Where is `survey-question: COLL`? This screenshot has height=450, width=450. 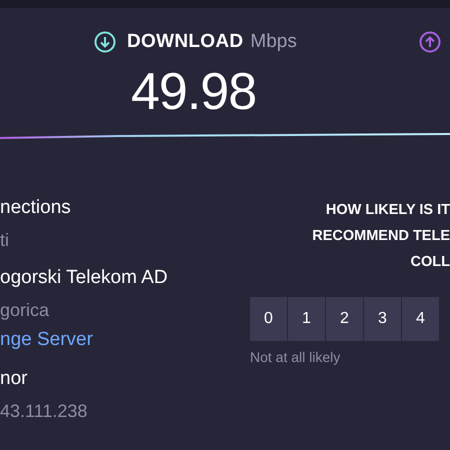
survey-question: COLL is located at coordinates (430, 262).